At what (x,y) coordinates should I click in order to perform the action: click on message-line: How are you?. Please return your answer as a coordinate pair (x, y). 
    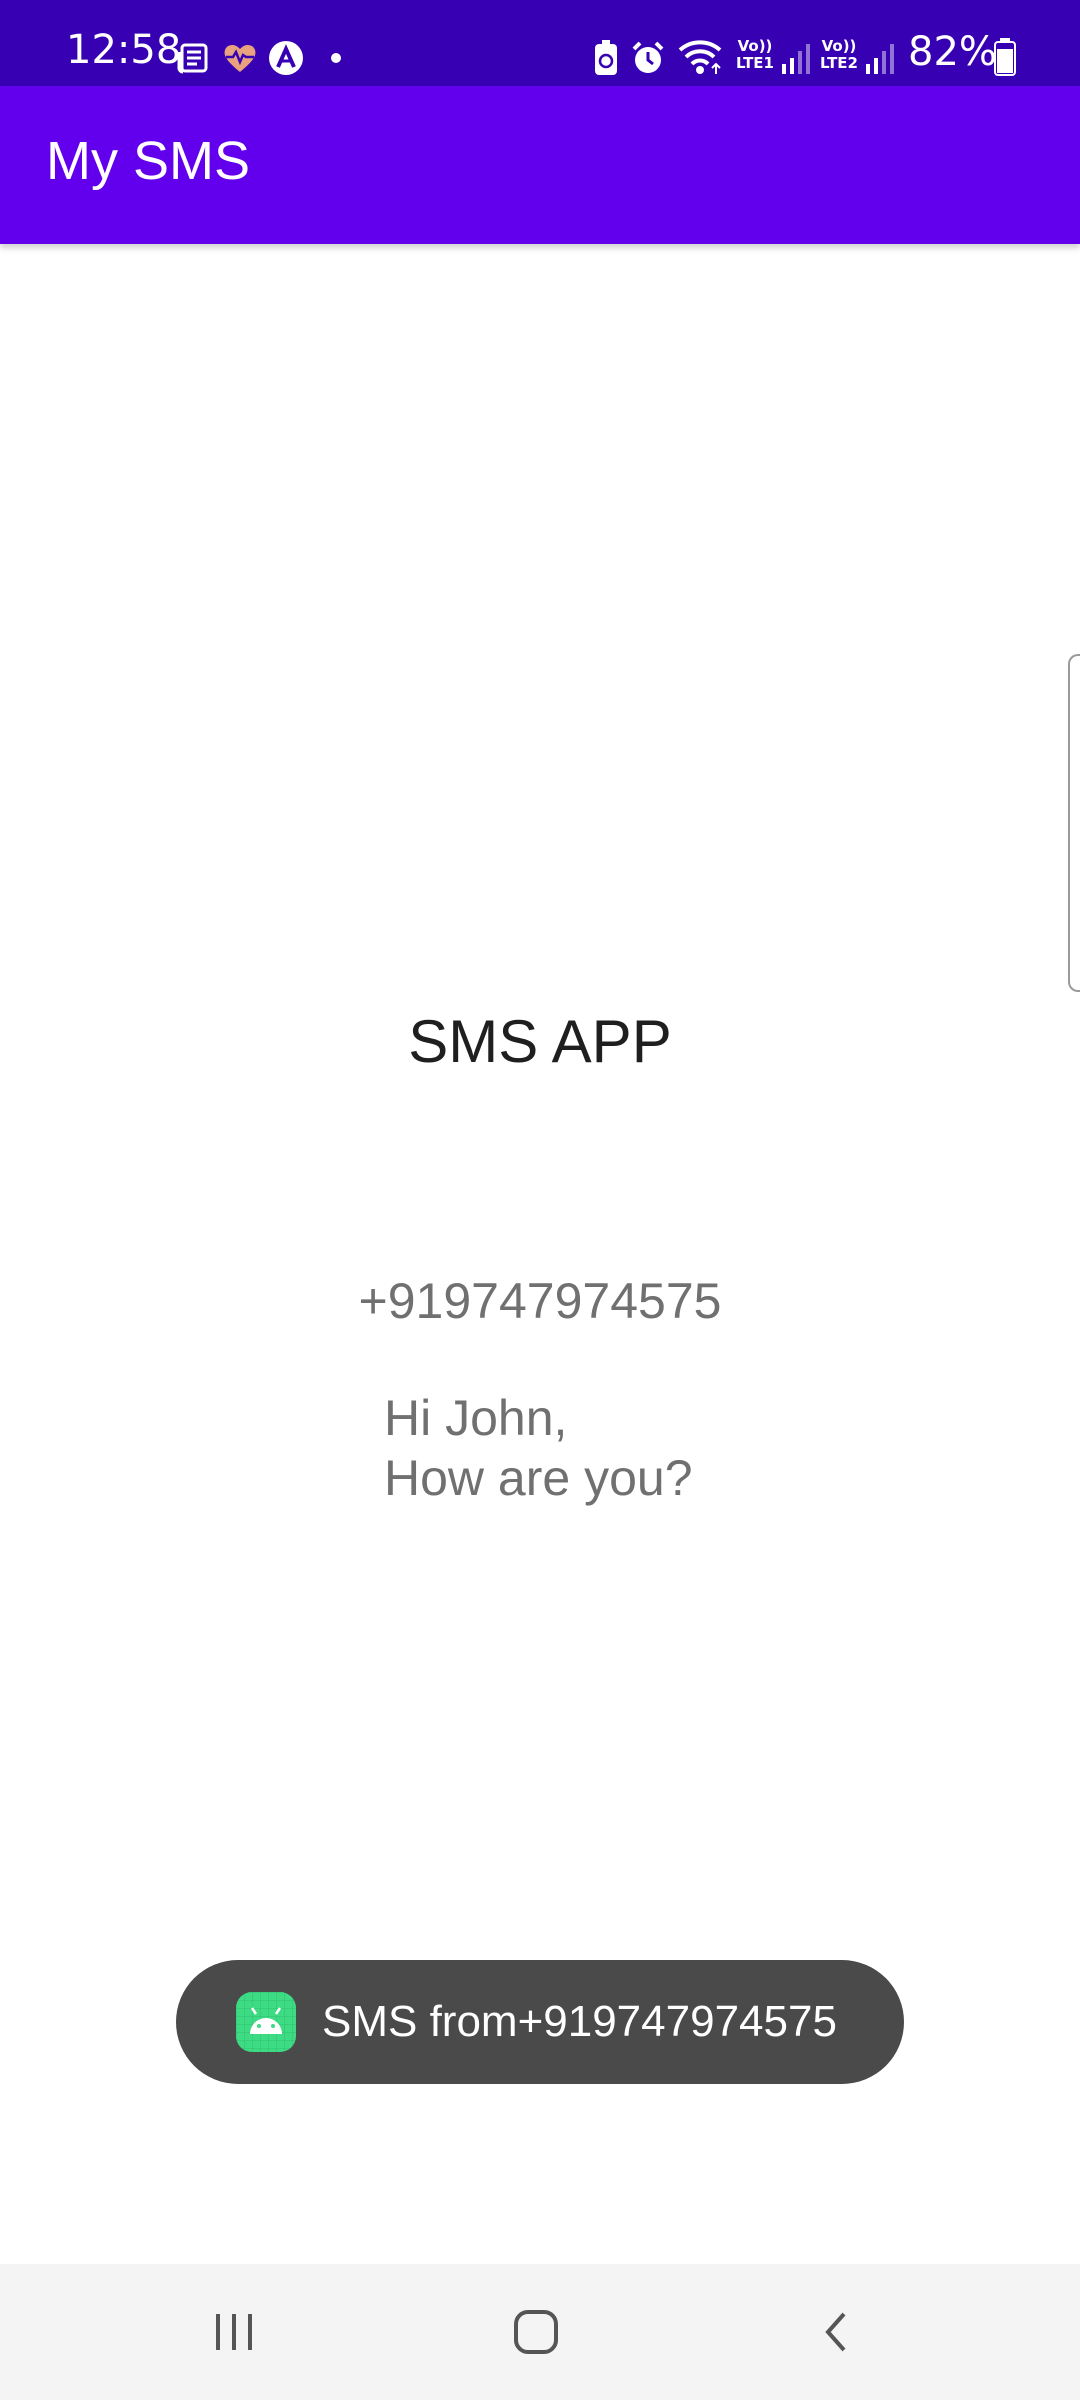
    Looking at the image, I should click on (538, 1478).